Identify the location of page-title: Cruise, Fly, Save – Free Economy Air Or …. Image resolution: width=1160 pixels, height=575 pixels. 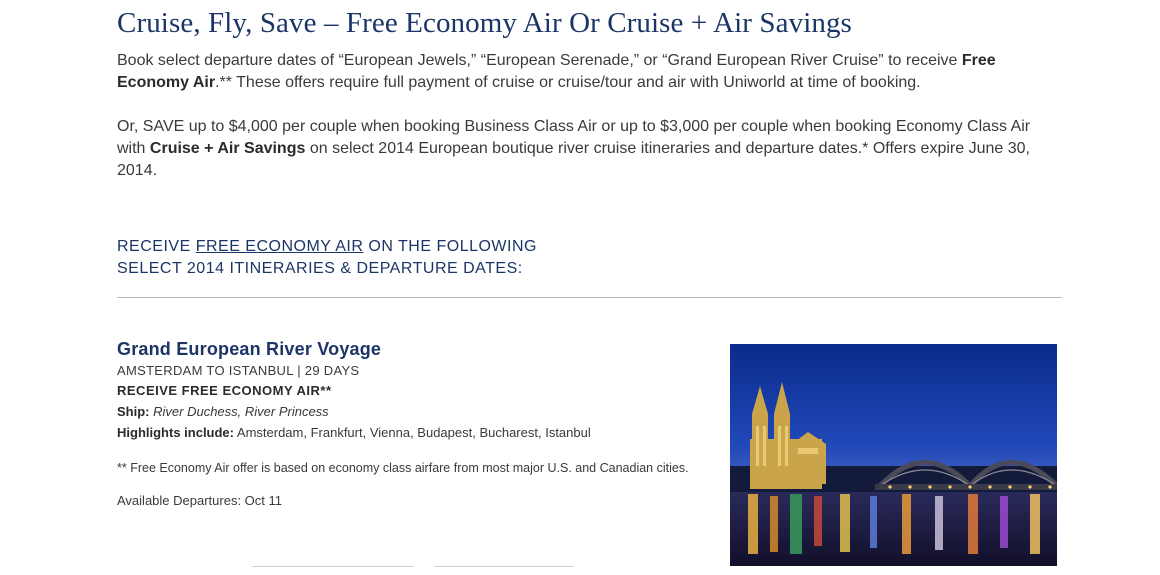
(484, 23).